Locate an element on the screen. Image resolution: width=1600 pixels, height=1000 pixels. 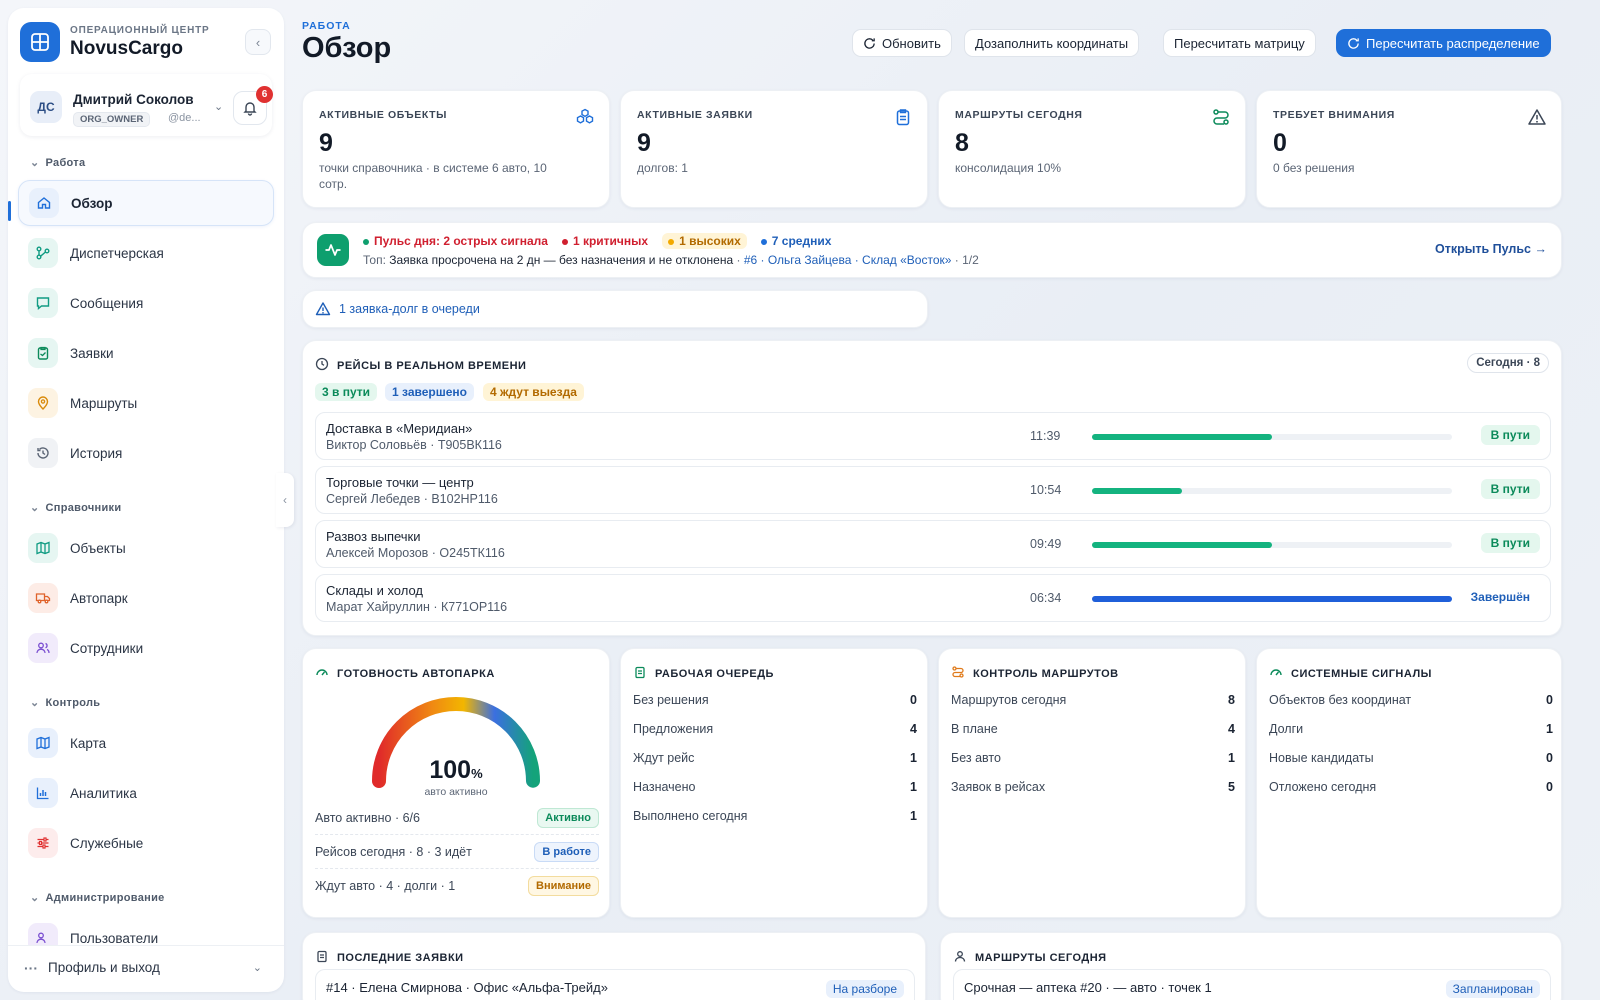
chart-icon is located at coordinates (43, 793).